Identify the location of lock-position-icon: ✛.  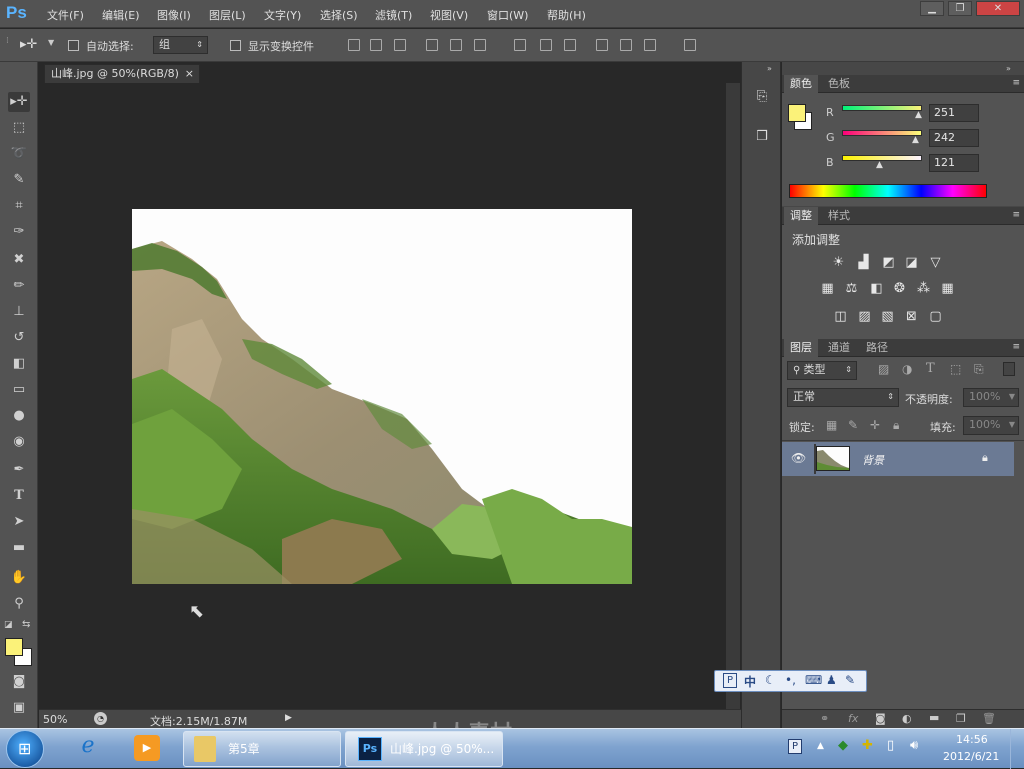
(875, 425).